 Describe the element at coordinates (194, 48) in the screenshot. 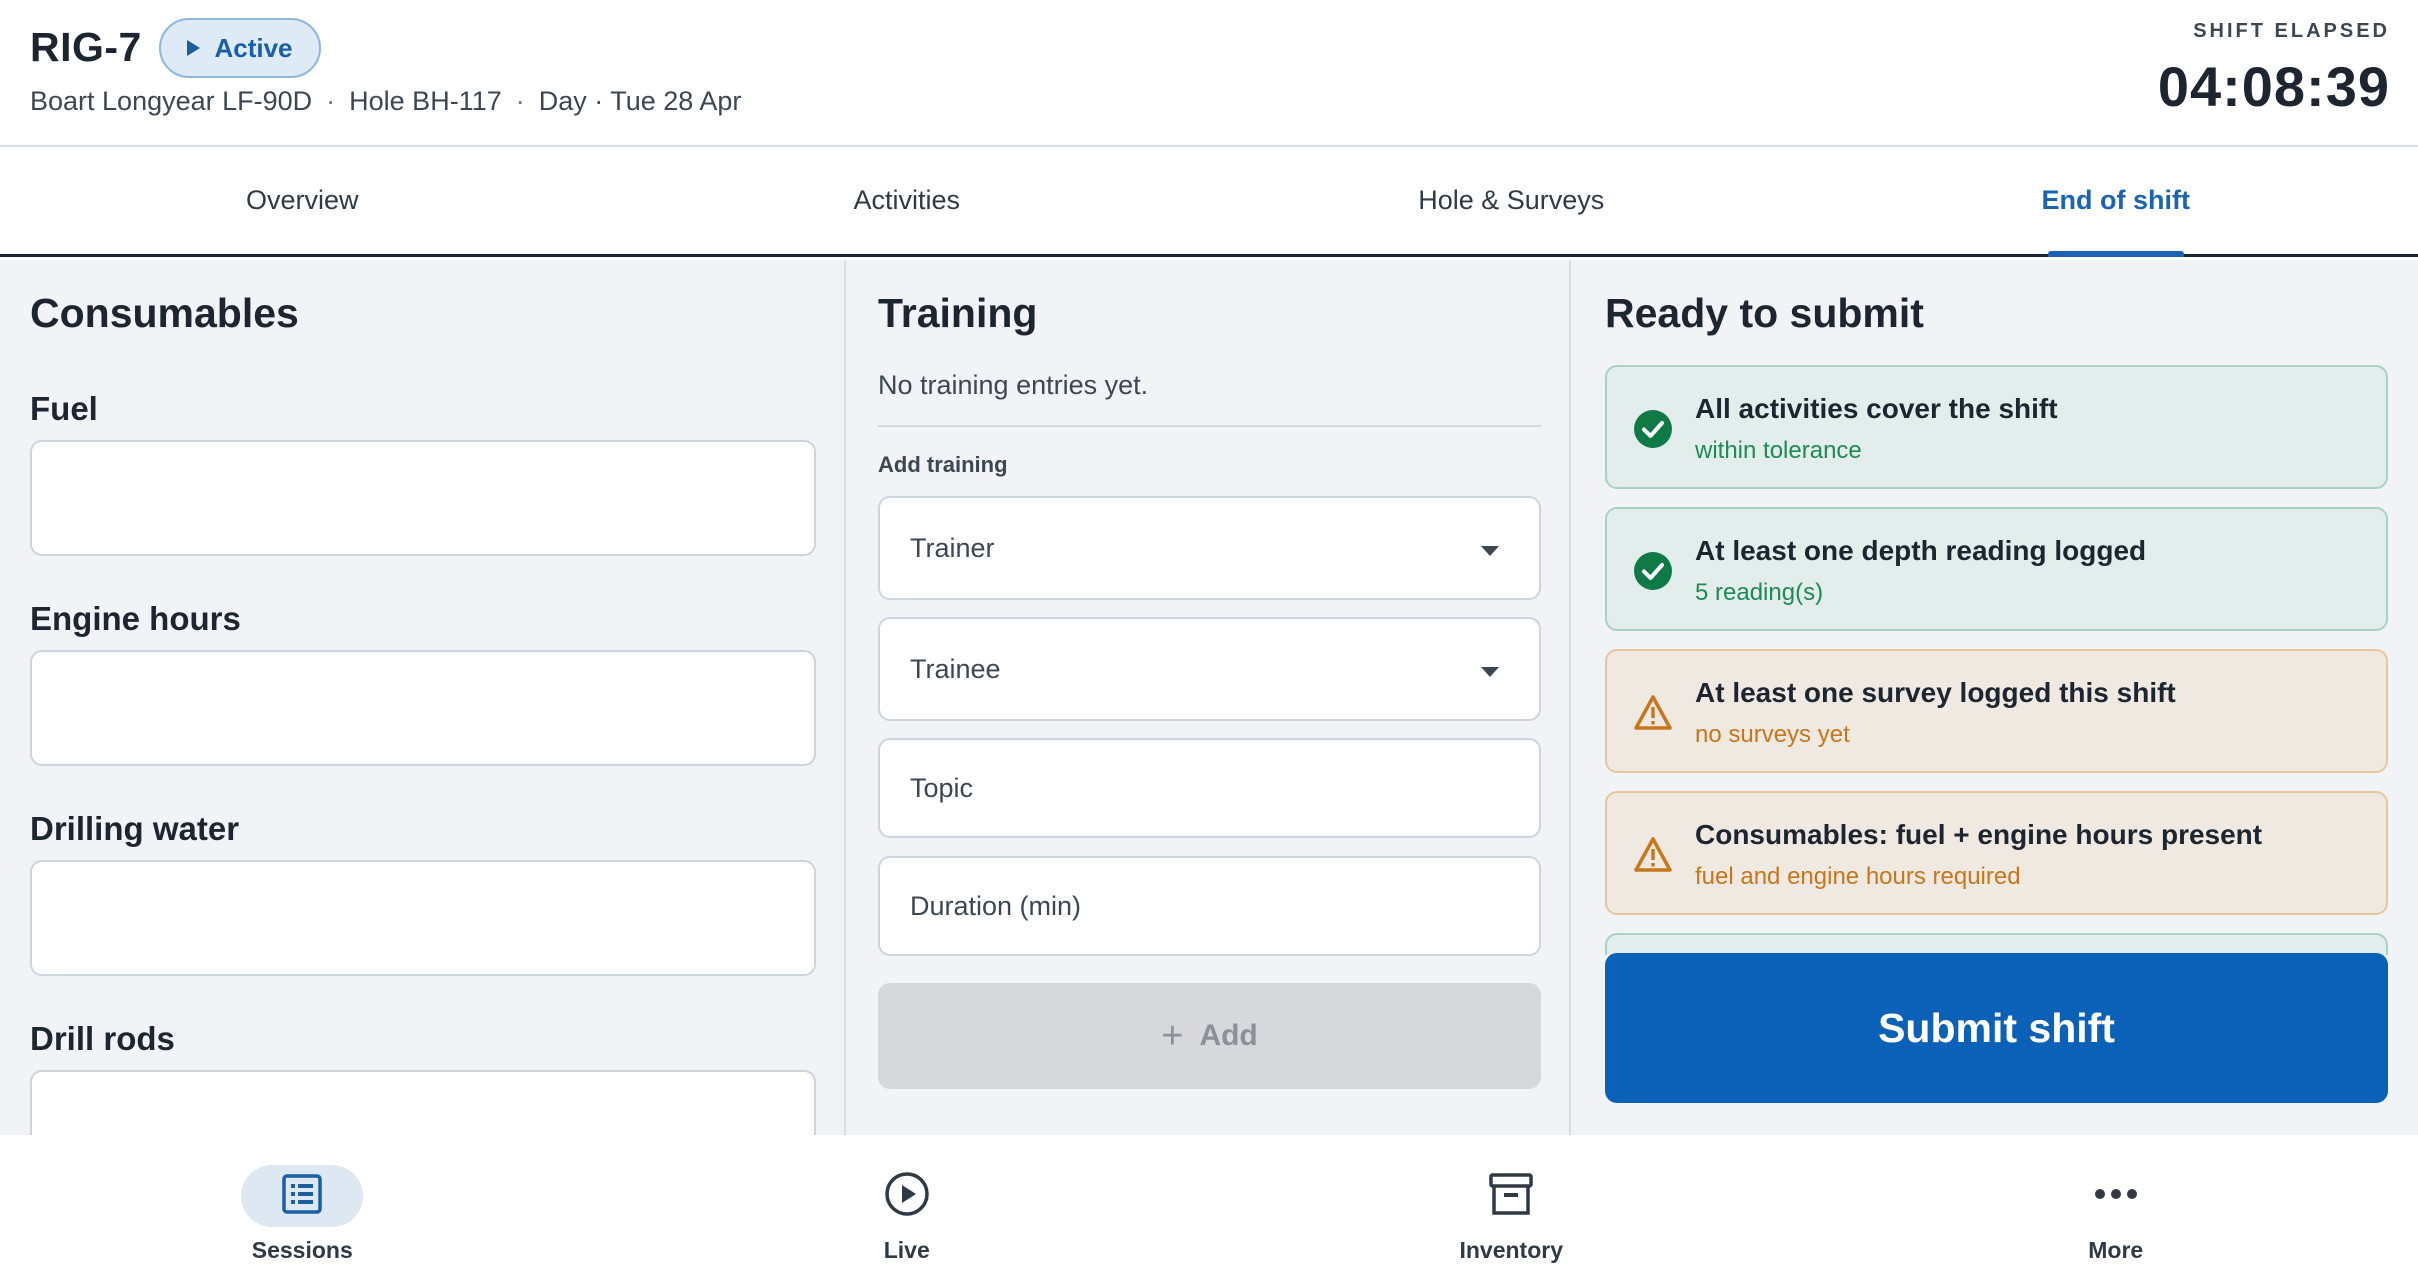

I see `play-icon` at that location.